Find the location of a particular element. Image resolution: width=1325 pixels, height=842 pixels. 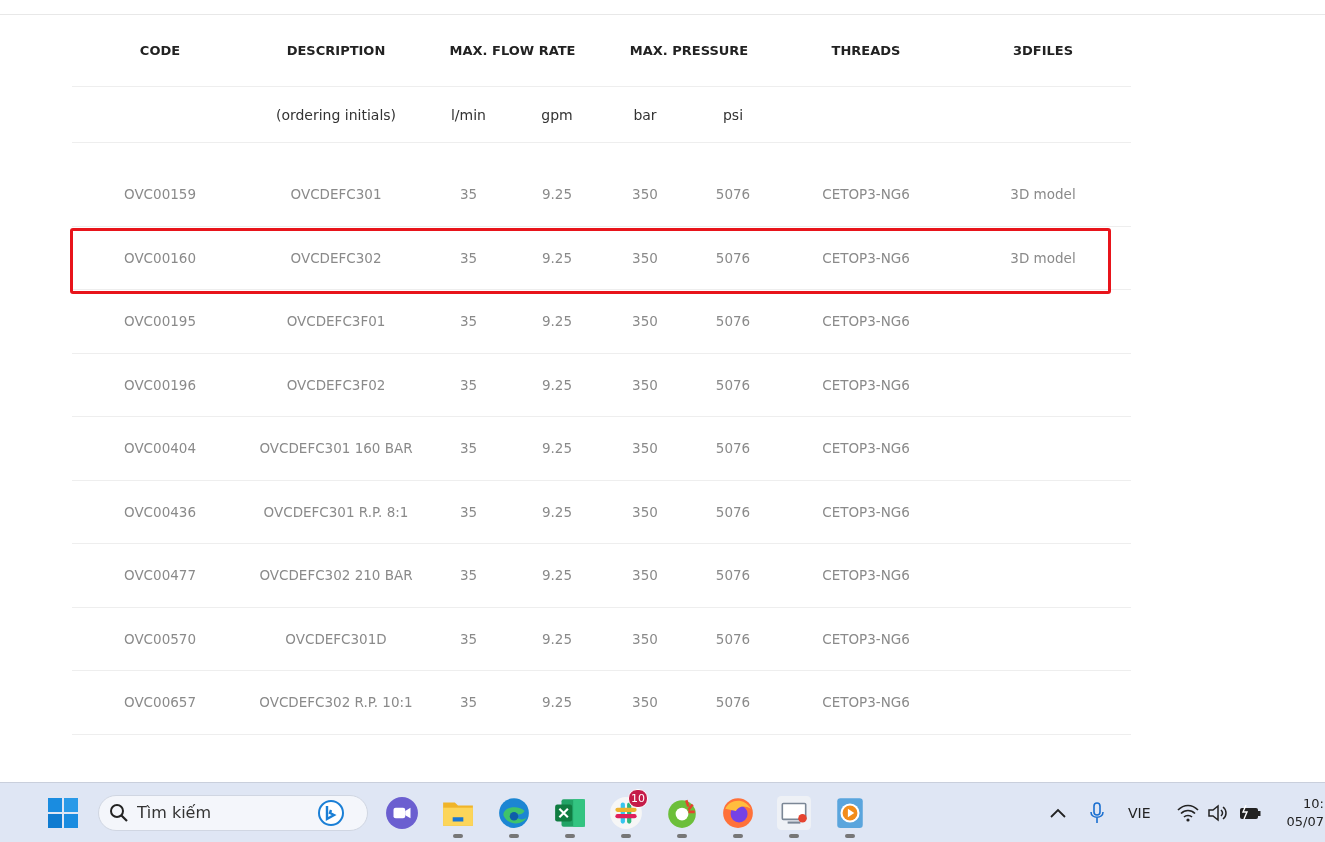

table-cell: OVC00657 is located at coordinates (160, 702).